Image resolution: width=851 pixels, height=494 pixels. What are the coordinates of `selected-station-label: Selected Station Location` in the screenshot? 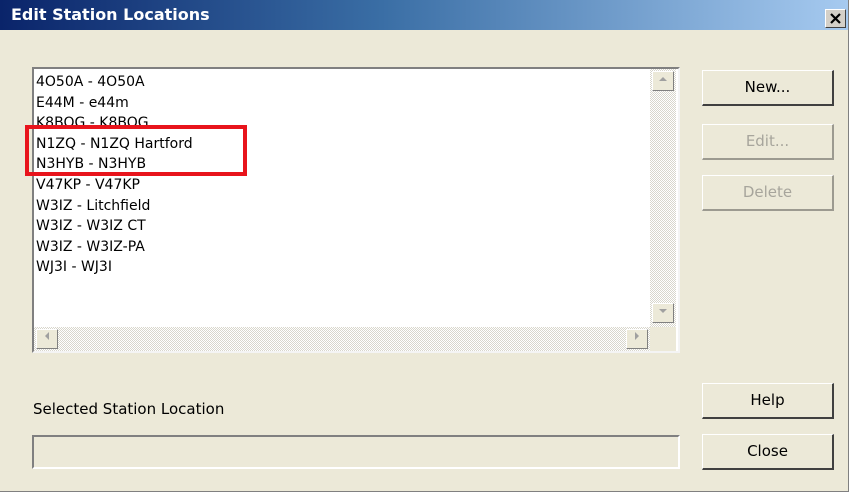 It's located at (129, 409).